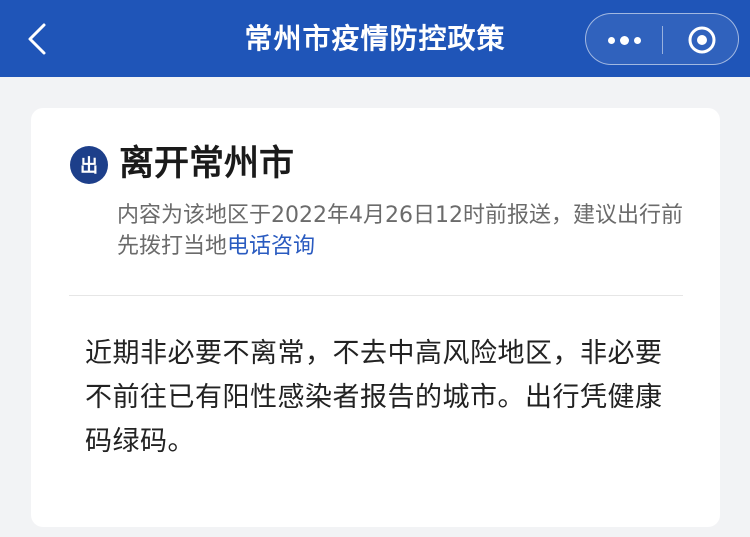 This screenshot has height=537, width=750. Describe the element at coordinates (376, 295) in the screenshot. I see `divider` at that location.